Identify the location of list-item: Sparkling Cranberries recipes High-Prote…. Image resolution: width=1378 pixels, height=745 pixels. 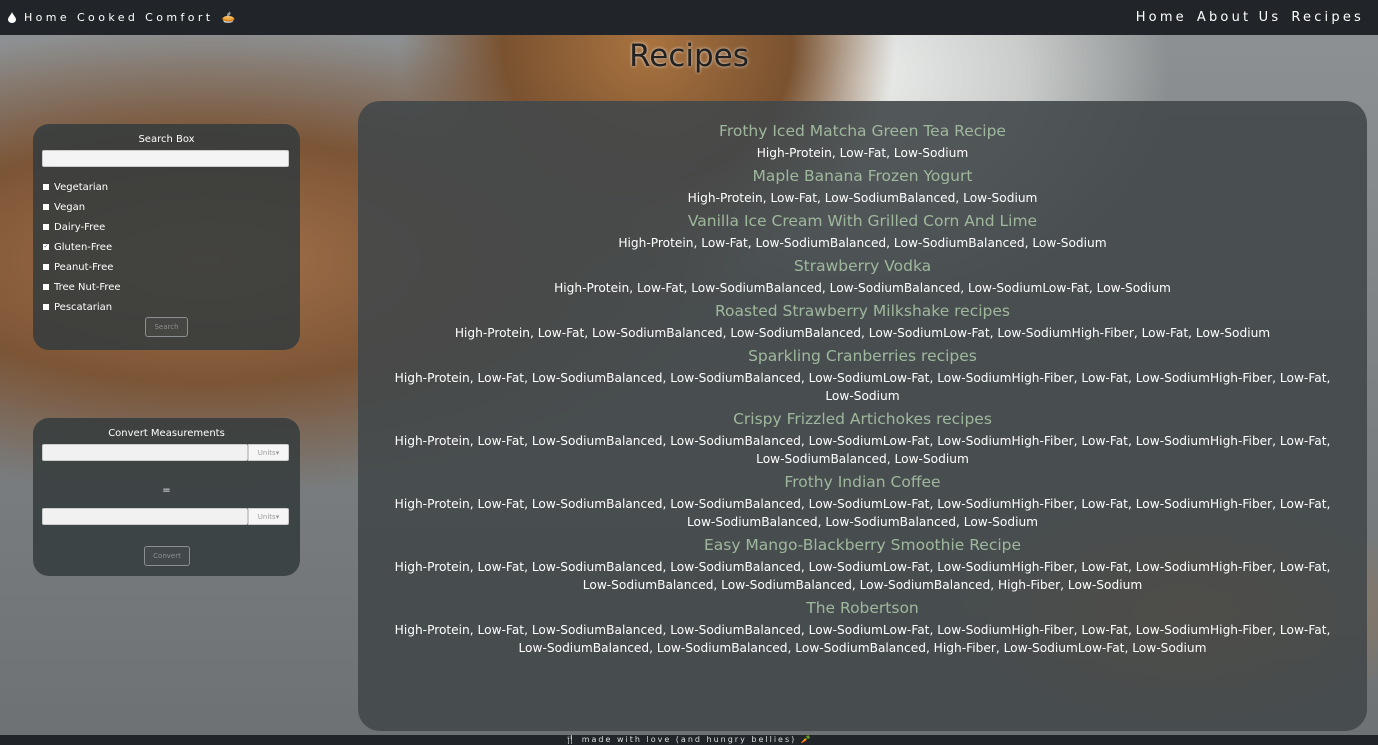
(862, 376).